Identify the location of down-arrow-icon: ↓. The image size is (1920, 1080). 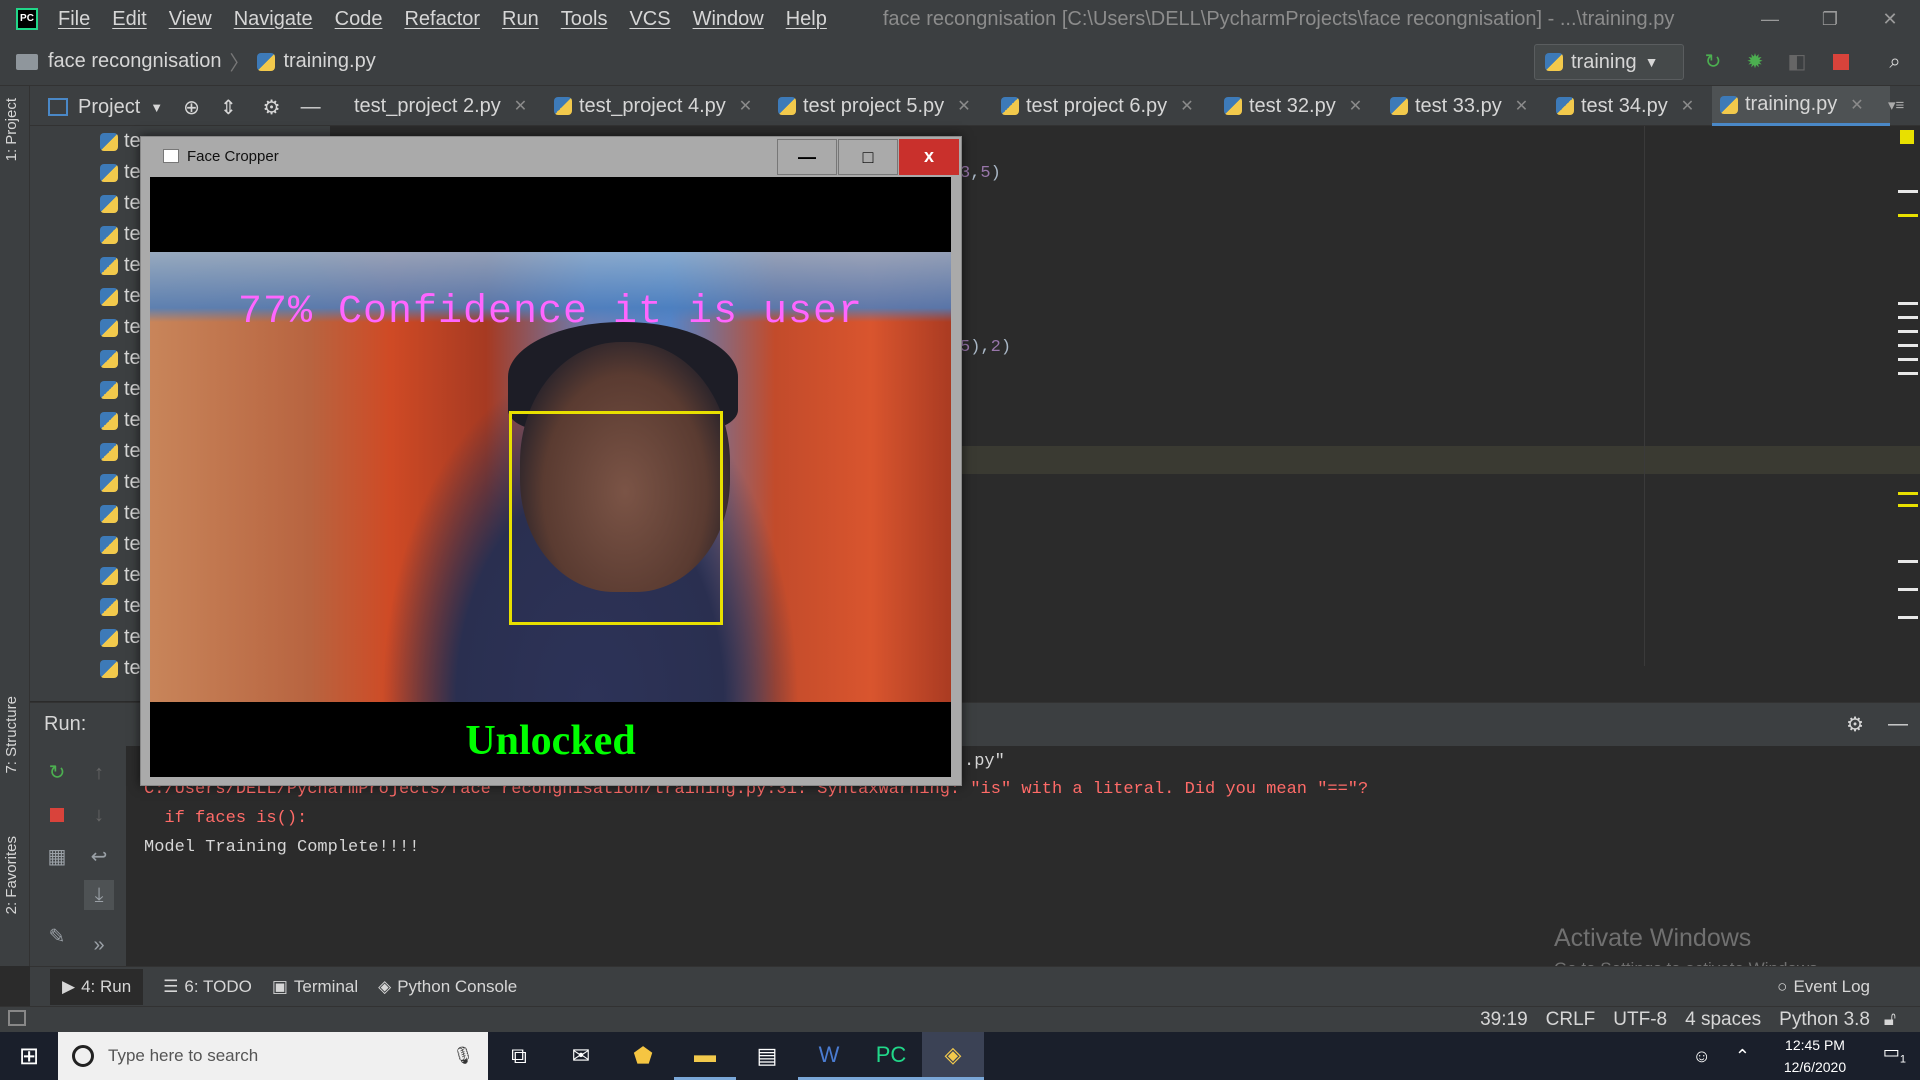
(99, 815).